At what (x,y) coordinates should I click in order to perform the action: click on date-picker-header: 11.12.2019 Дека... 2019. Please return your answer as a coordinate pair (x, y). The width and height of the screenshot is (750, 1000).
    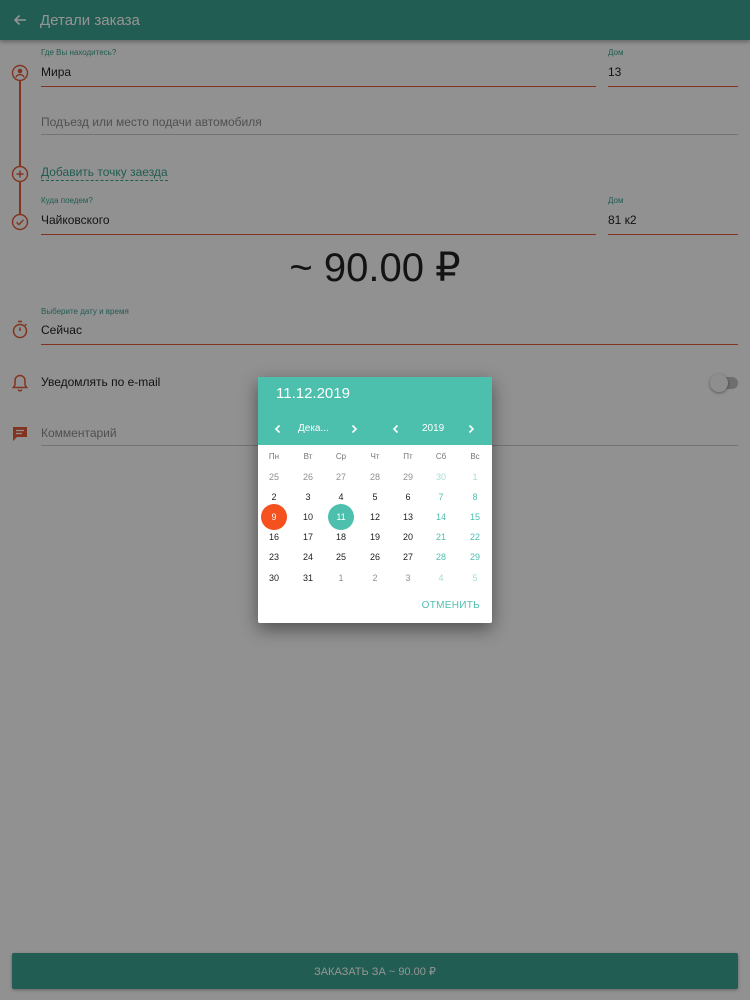
    Looking at the image, I should click on (375, 411).